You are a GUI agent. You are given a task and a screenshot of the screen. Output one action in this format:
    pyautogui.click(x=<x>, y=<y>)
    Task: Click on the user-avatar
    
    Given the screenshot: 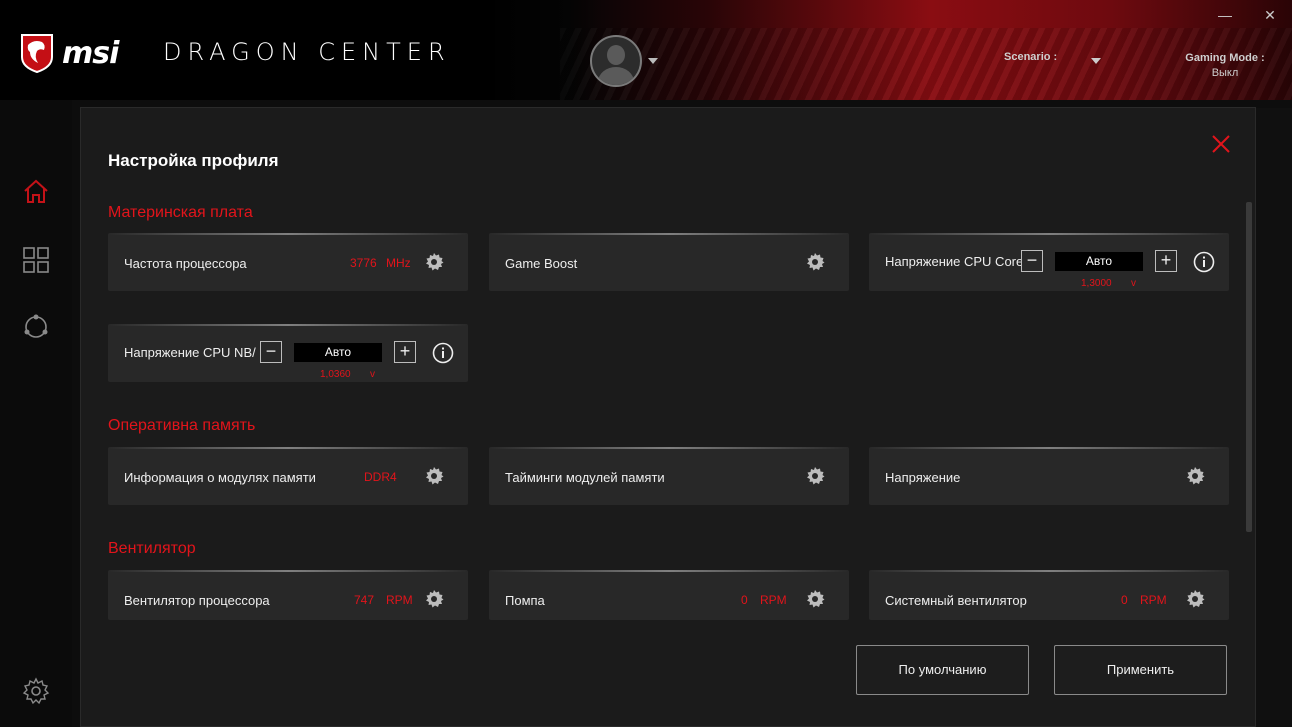 What is the action you would take?
    pyautogui.click(x=616, y=61)
    